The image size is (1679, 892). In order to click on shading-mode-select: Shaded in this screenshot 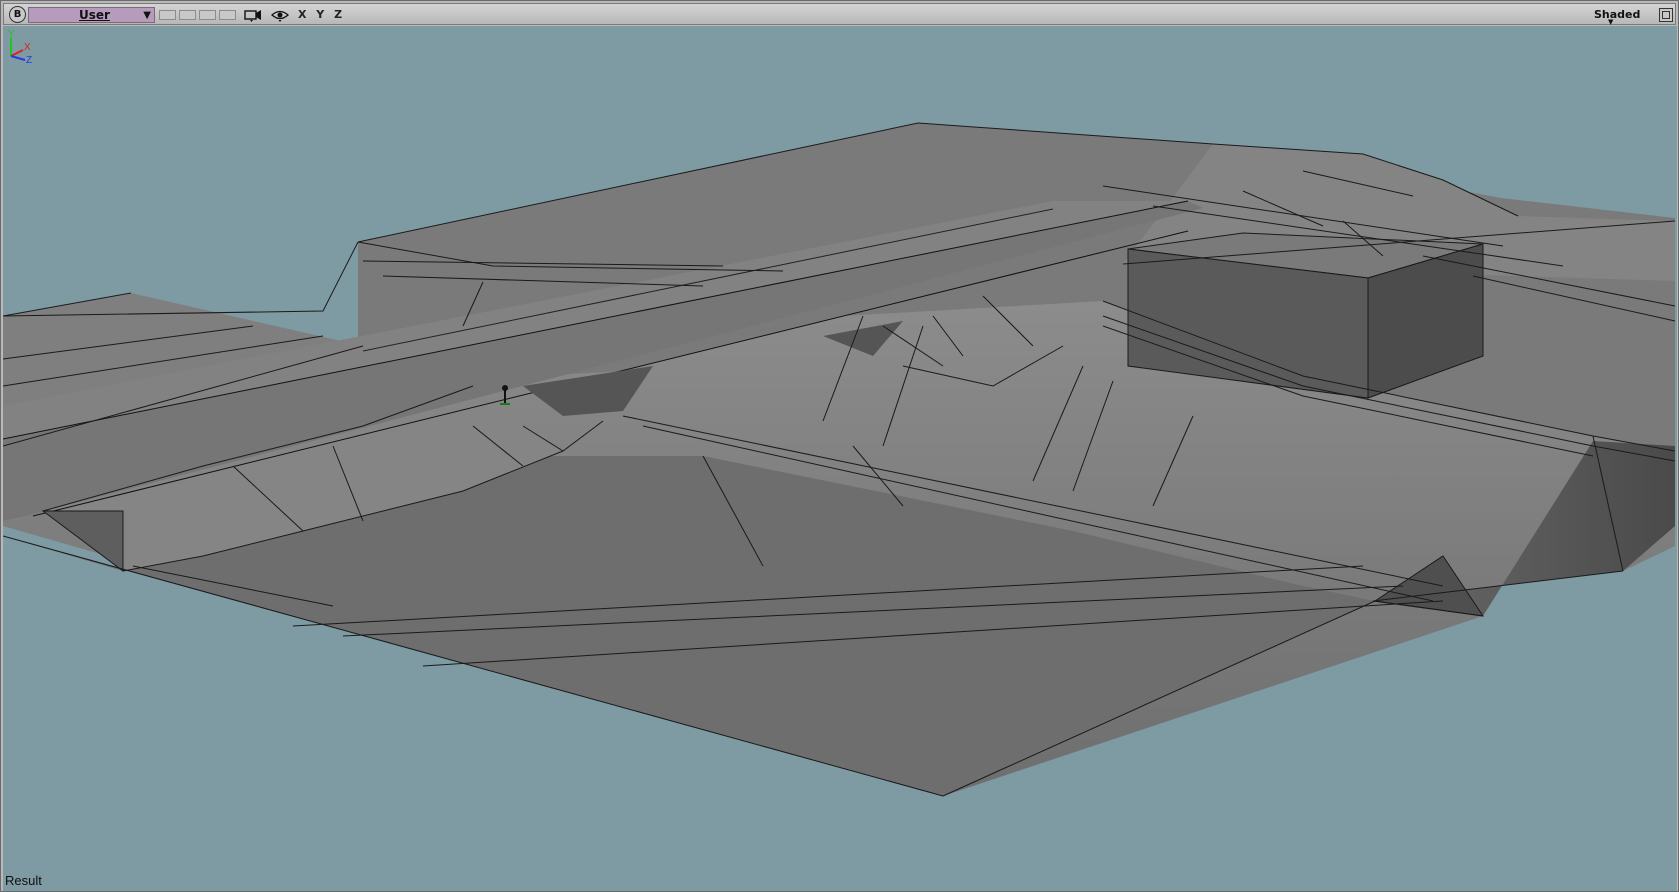, I will do `click(1617, 15)`.